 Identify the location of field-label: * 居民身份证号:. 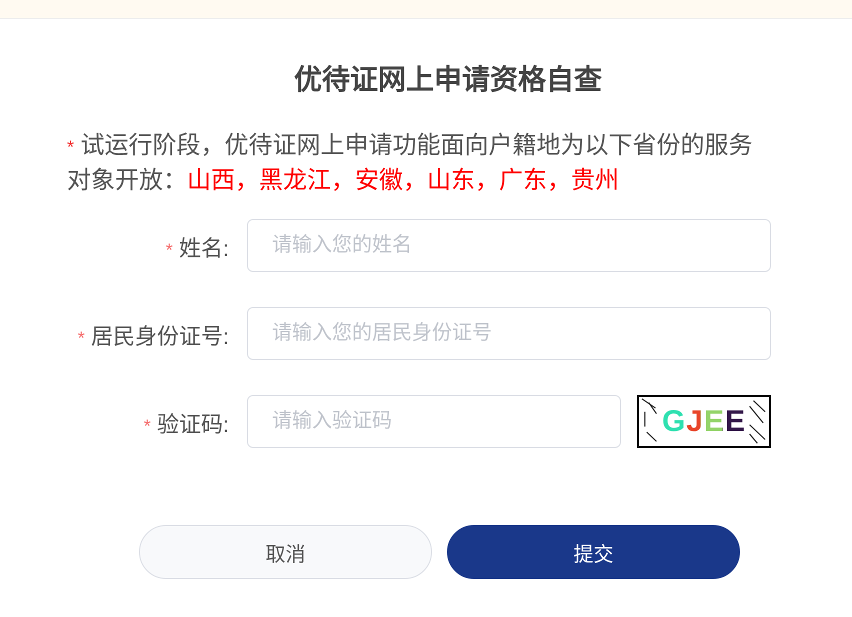
(152, 336).